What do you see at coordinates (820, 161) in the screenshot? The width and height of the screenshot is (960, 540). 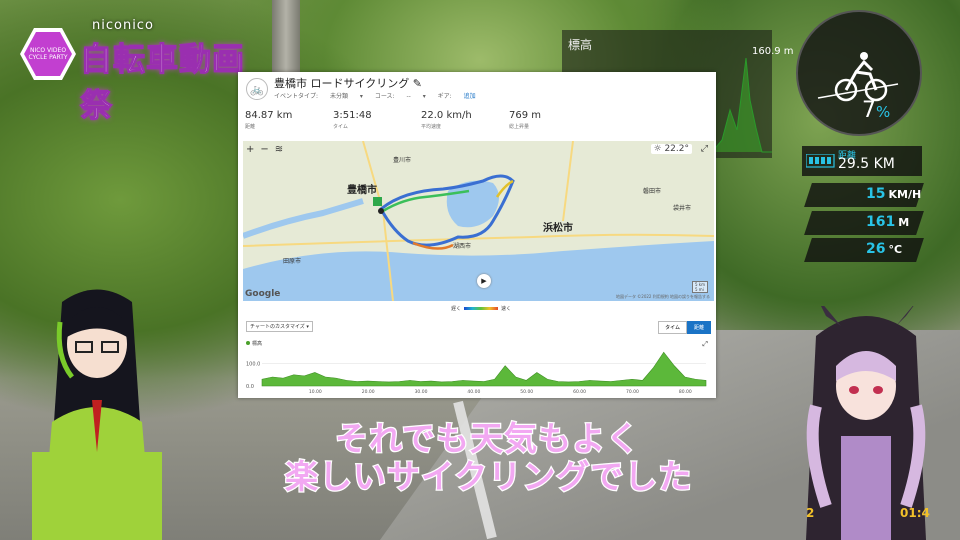 I see `odometer-icon` at bounding box center [820, 161].